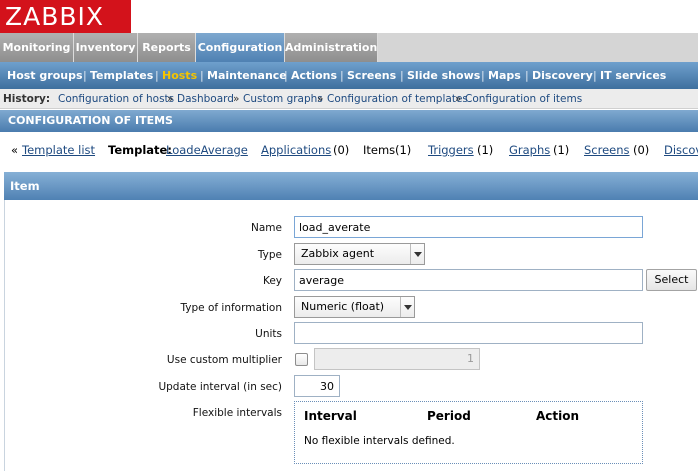  I want to click on graphs-link: Graphs, so click(529, 150).